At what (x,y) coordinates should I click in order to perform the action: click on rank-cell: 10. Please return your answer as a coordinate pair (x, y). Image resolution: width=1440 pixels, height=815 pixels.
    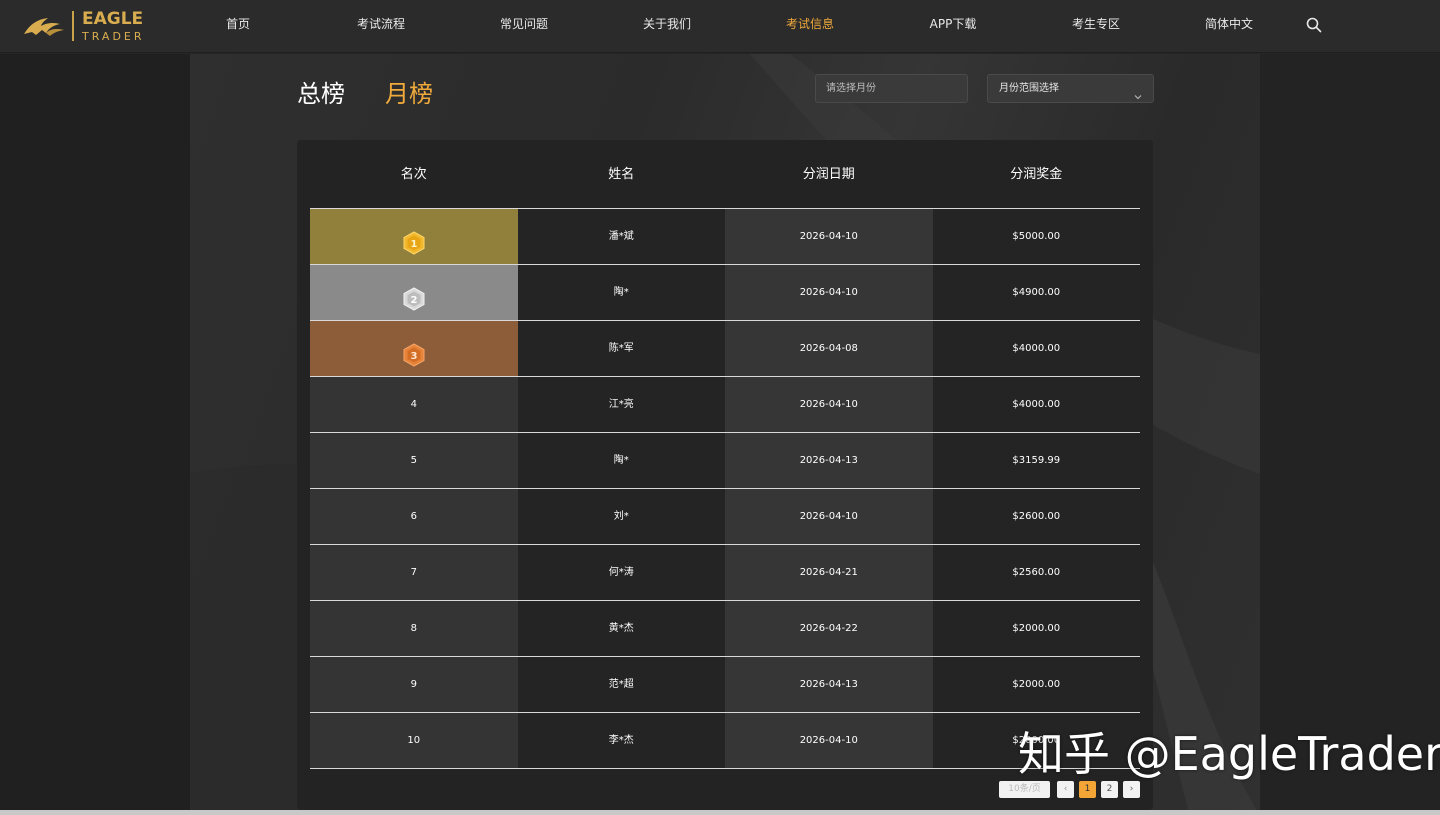
    Looking at the image, I should click on (414, 740).